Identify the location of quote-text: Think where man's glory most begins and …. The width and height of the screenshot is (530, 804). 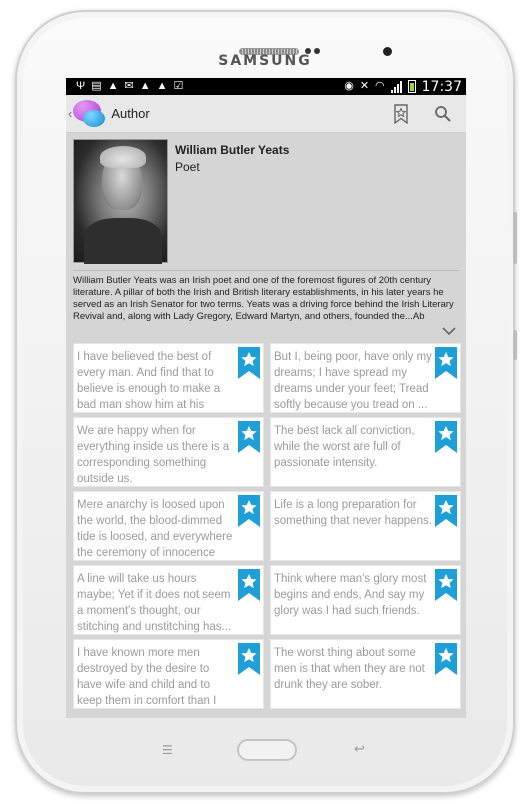
(350, 595).